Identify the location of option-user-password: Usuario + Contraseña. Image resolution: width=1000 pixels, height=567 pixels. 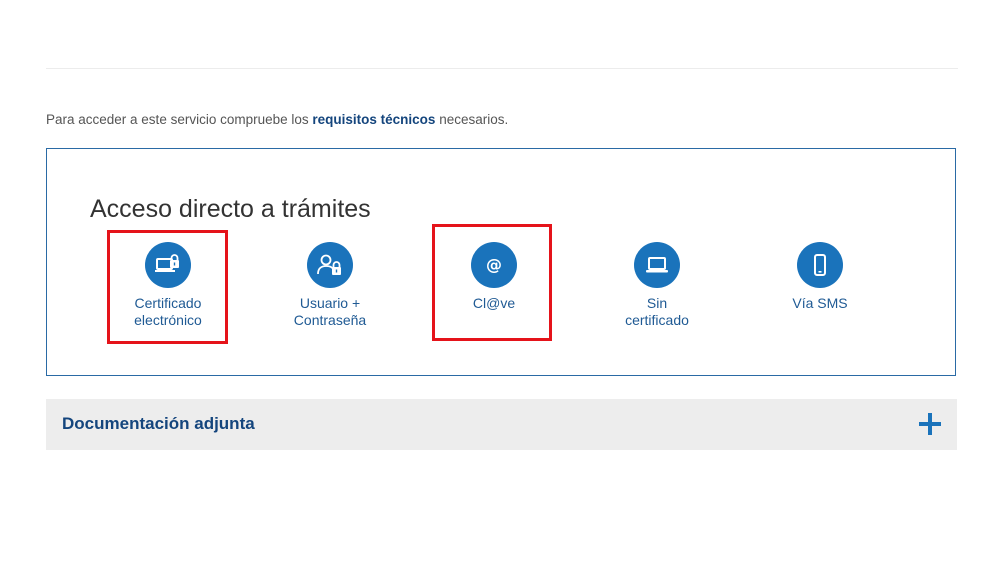
(330, 285).